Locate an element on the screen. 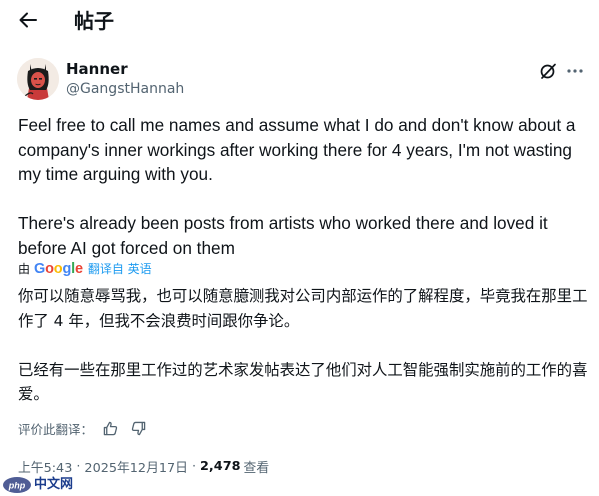  grok-button is located at coordinates (548, 71).